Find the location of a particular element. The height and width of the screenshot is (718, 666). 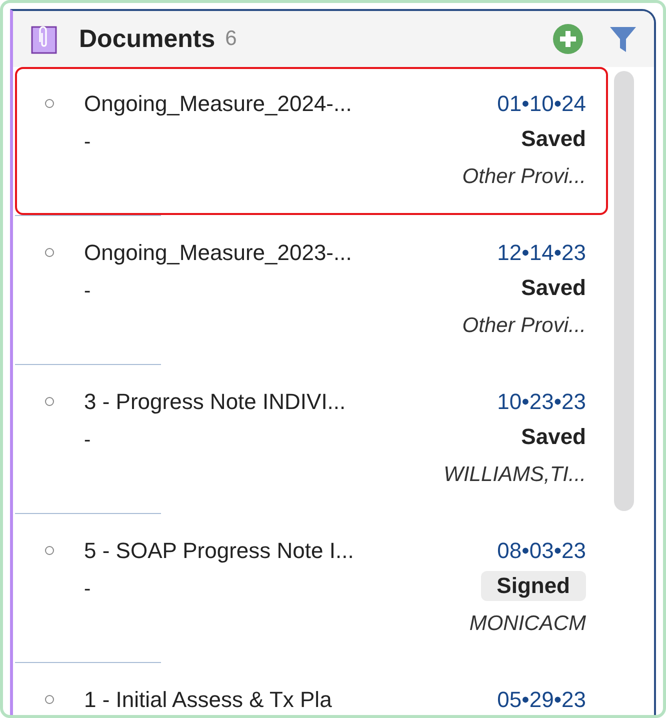

paperclip-icon is located at coordinates (44, 39).